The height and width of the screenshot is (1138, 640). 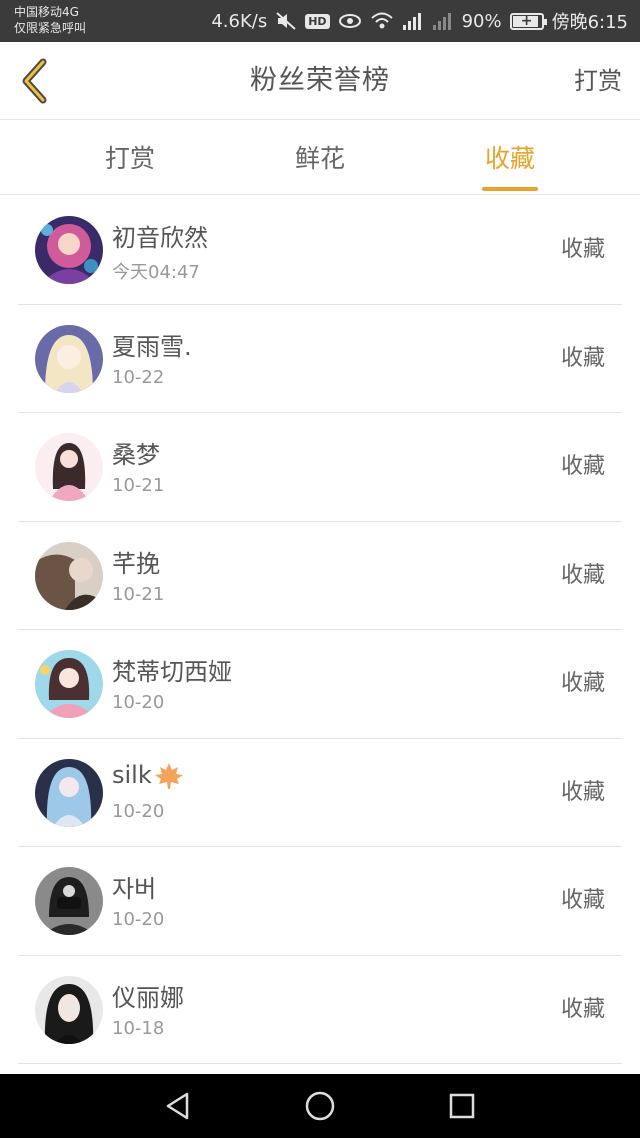 What do you see at coordinates (156, 272) in the screenshot?
I see `timestamp: 今天04:47` at bounding box center [156, 272].